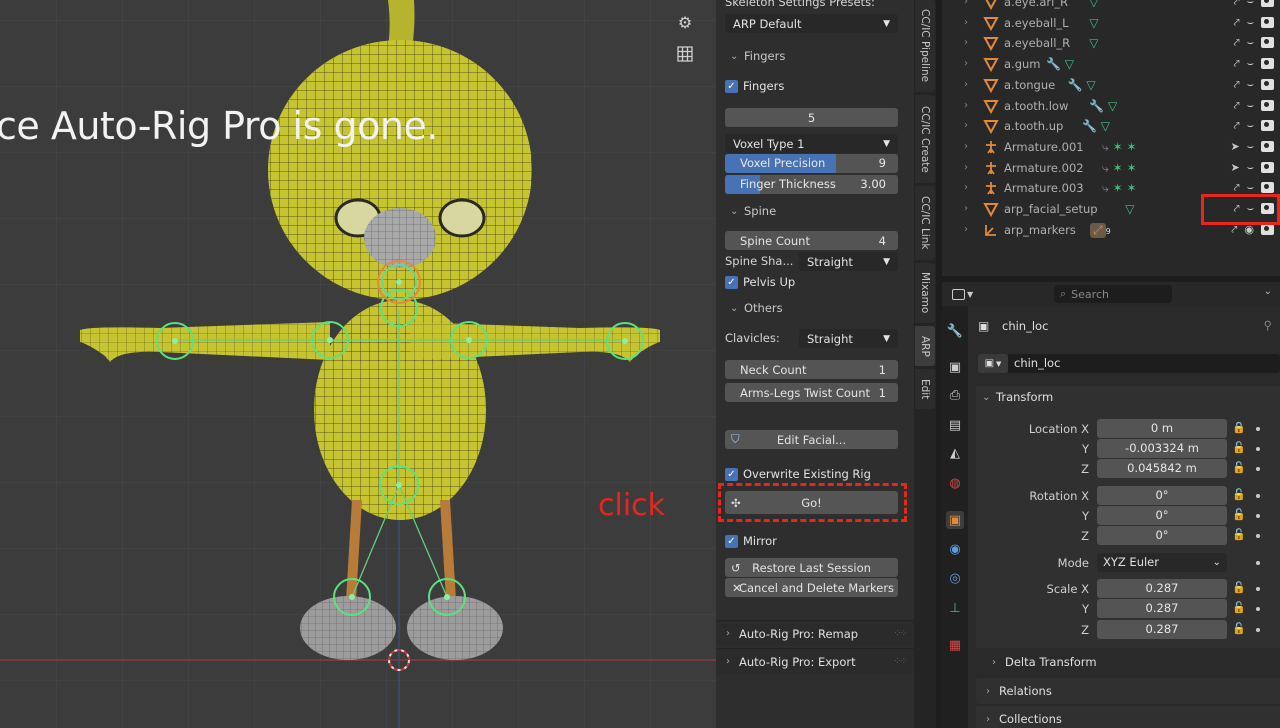  I want to click on scale-y-field: 0.287, so click(1162, 608).